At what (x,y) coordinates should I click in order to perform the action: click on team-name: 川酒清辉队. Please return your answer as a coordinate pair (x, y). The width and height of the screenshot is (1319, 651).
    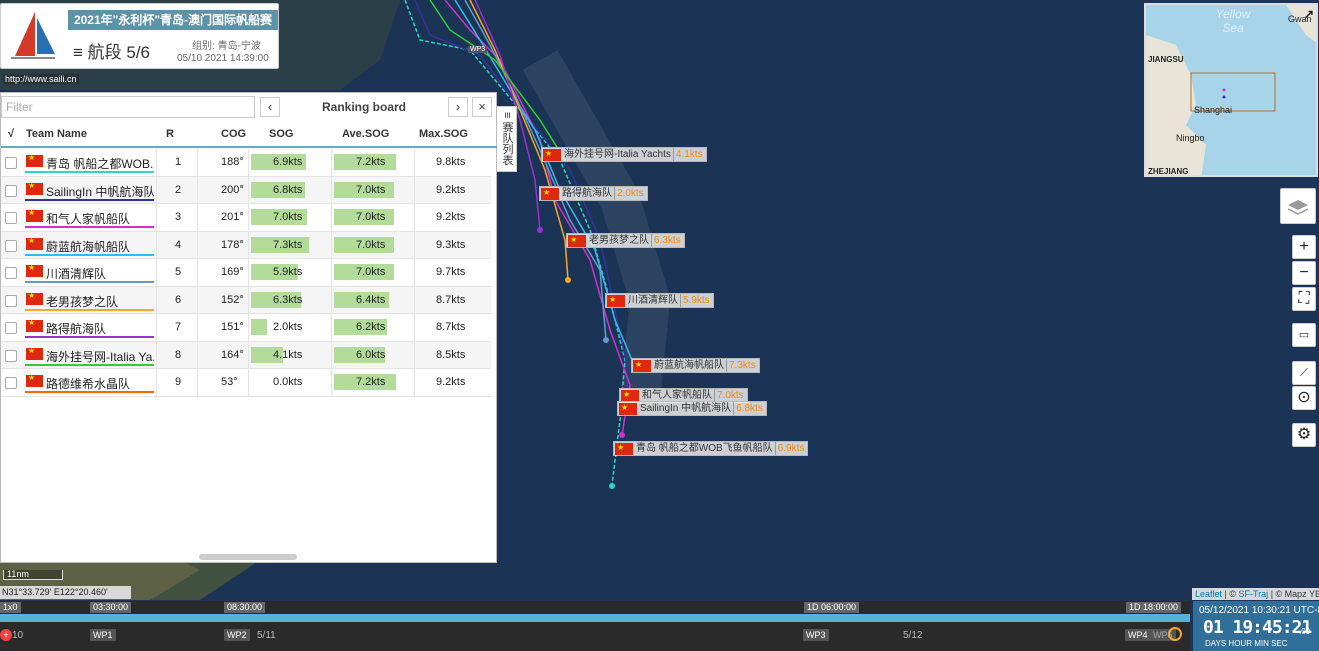
    Looking at the image, I should click on (76, 274).